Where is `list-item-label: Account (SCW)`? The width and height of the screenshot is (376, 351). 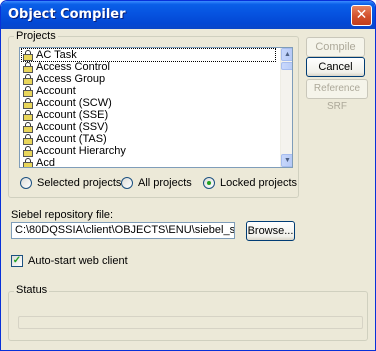 list-item-label: Account (SCW) is located at coordinates (74, 103).